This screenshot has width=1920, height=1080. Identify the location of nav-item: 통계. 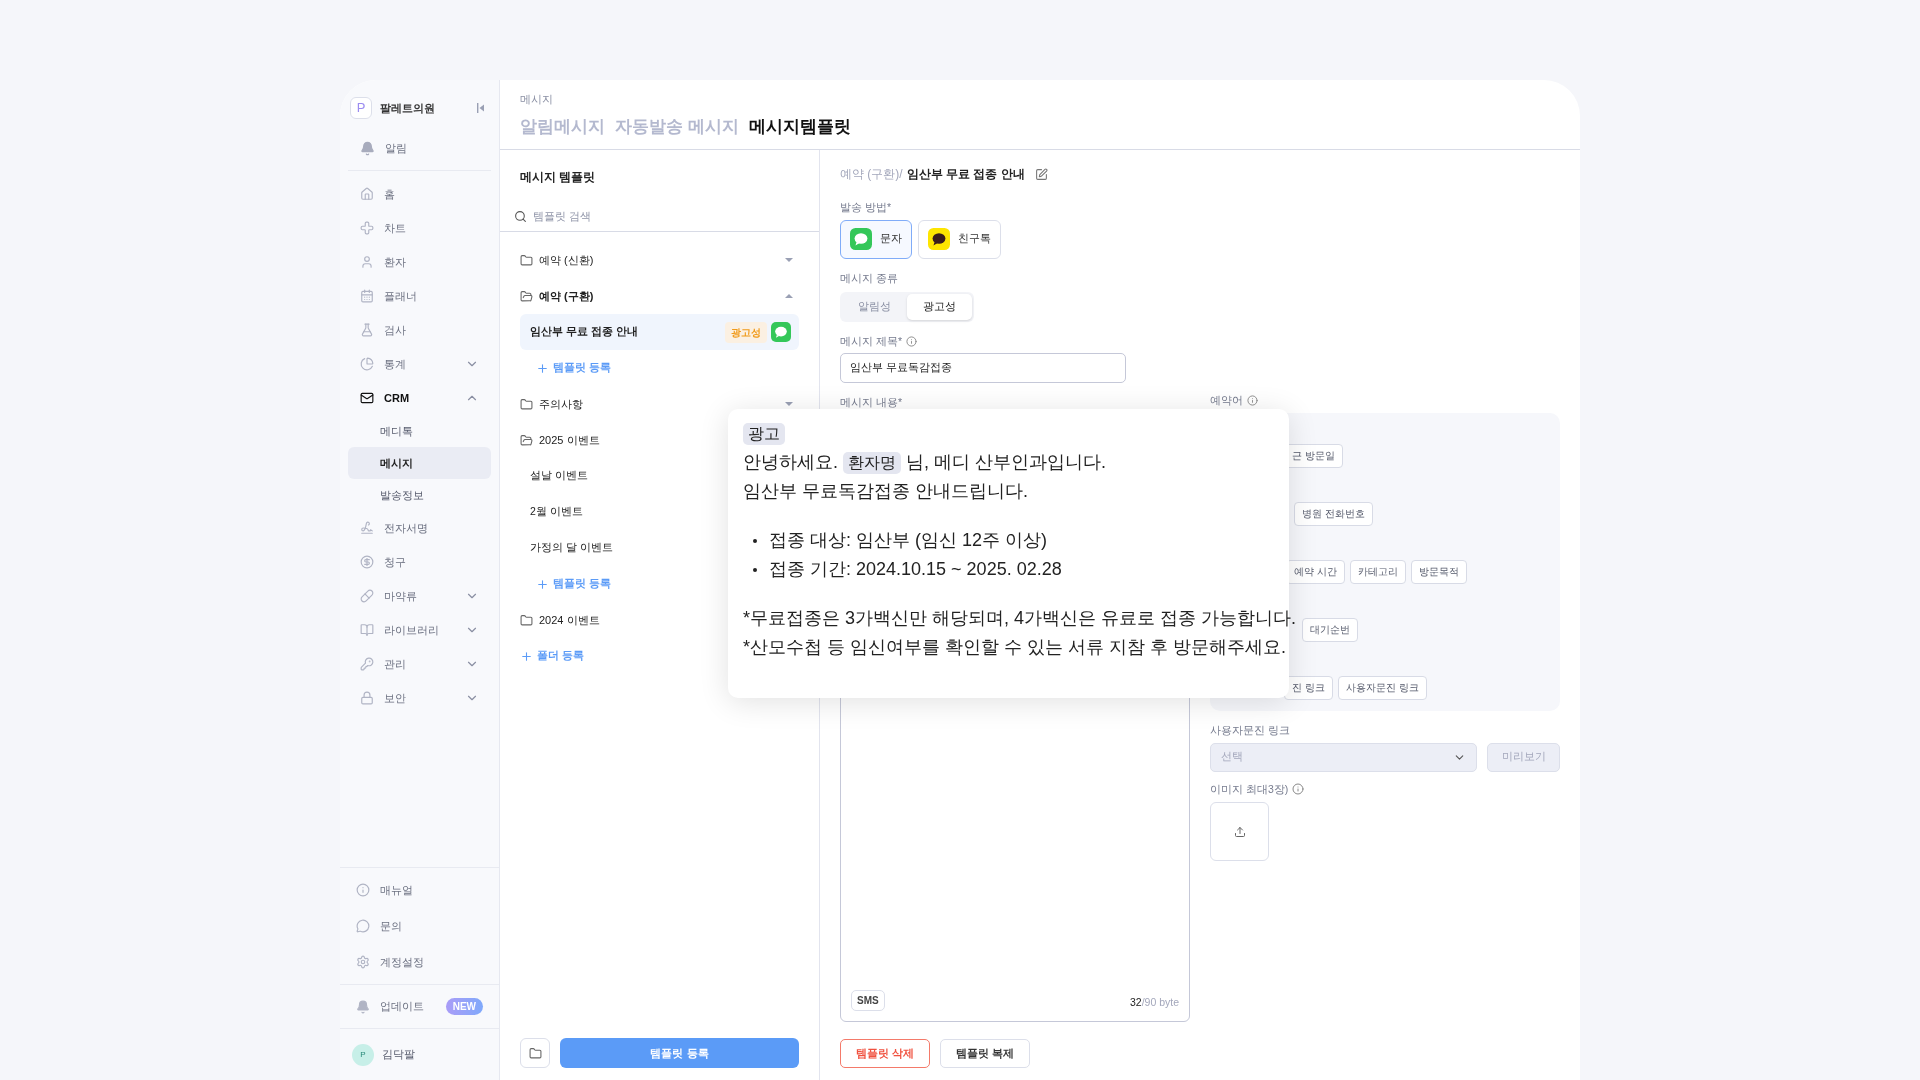
(419, 364).